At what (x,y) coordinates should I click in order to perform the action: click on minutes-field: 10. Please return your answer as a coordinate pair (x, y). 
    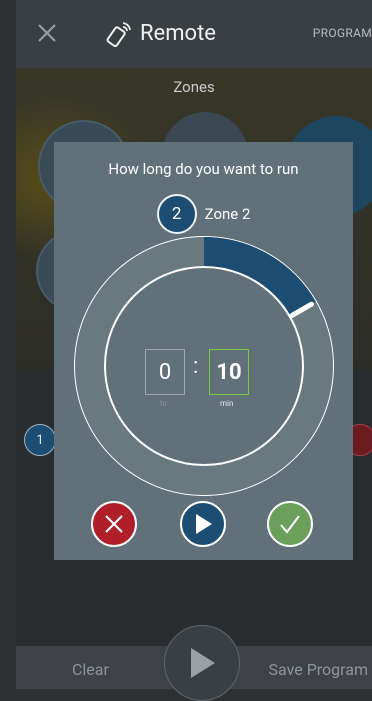
    Looking at the image, I should click on (229, 372).